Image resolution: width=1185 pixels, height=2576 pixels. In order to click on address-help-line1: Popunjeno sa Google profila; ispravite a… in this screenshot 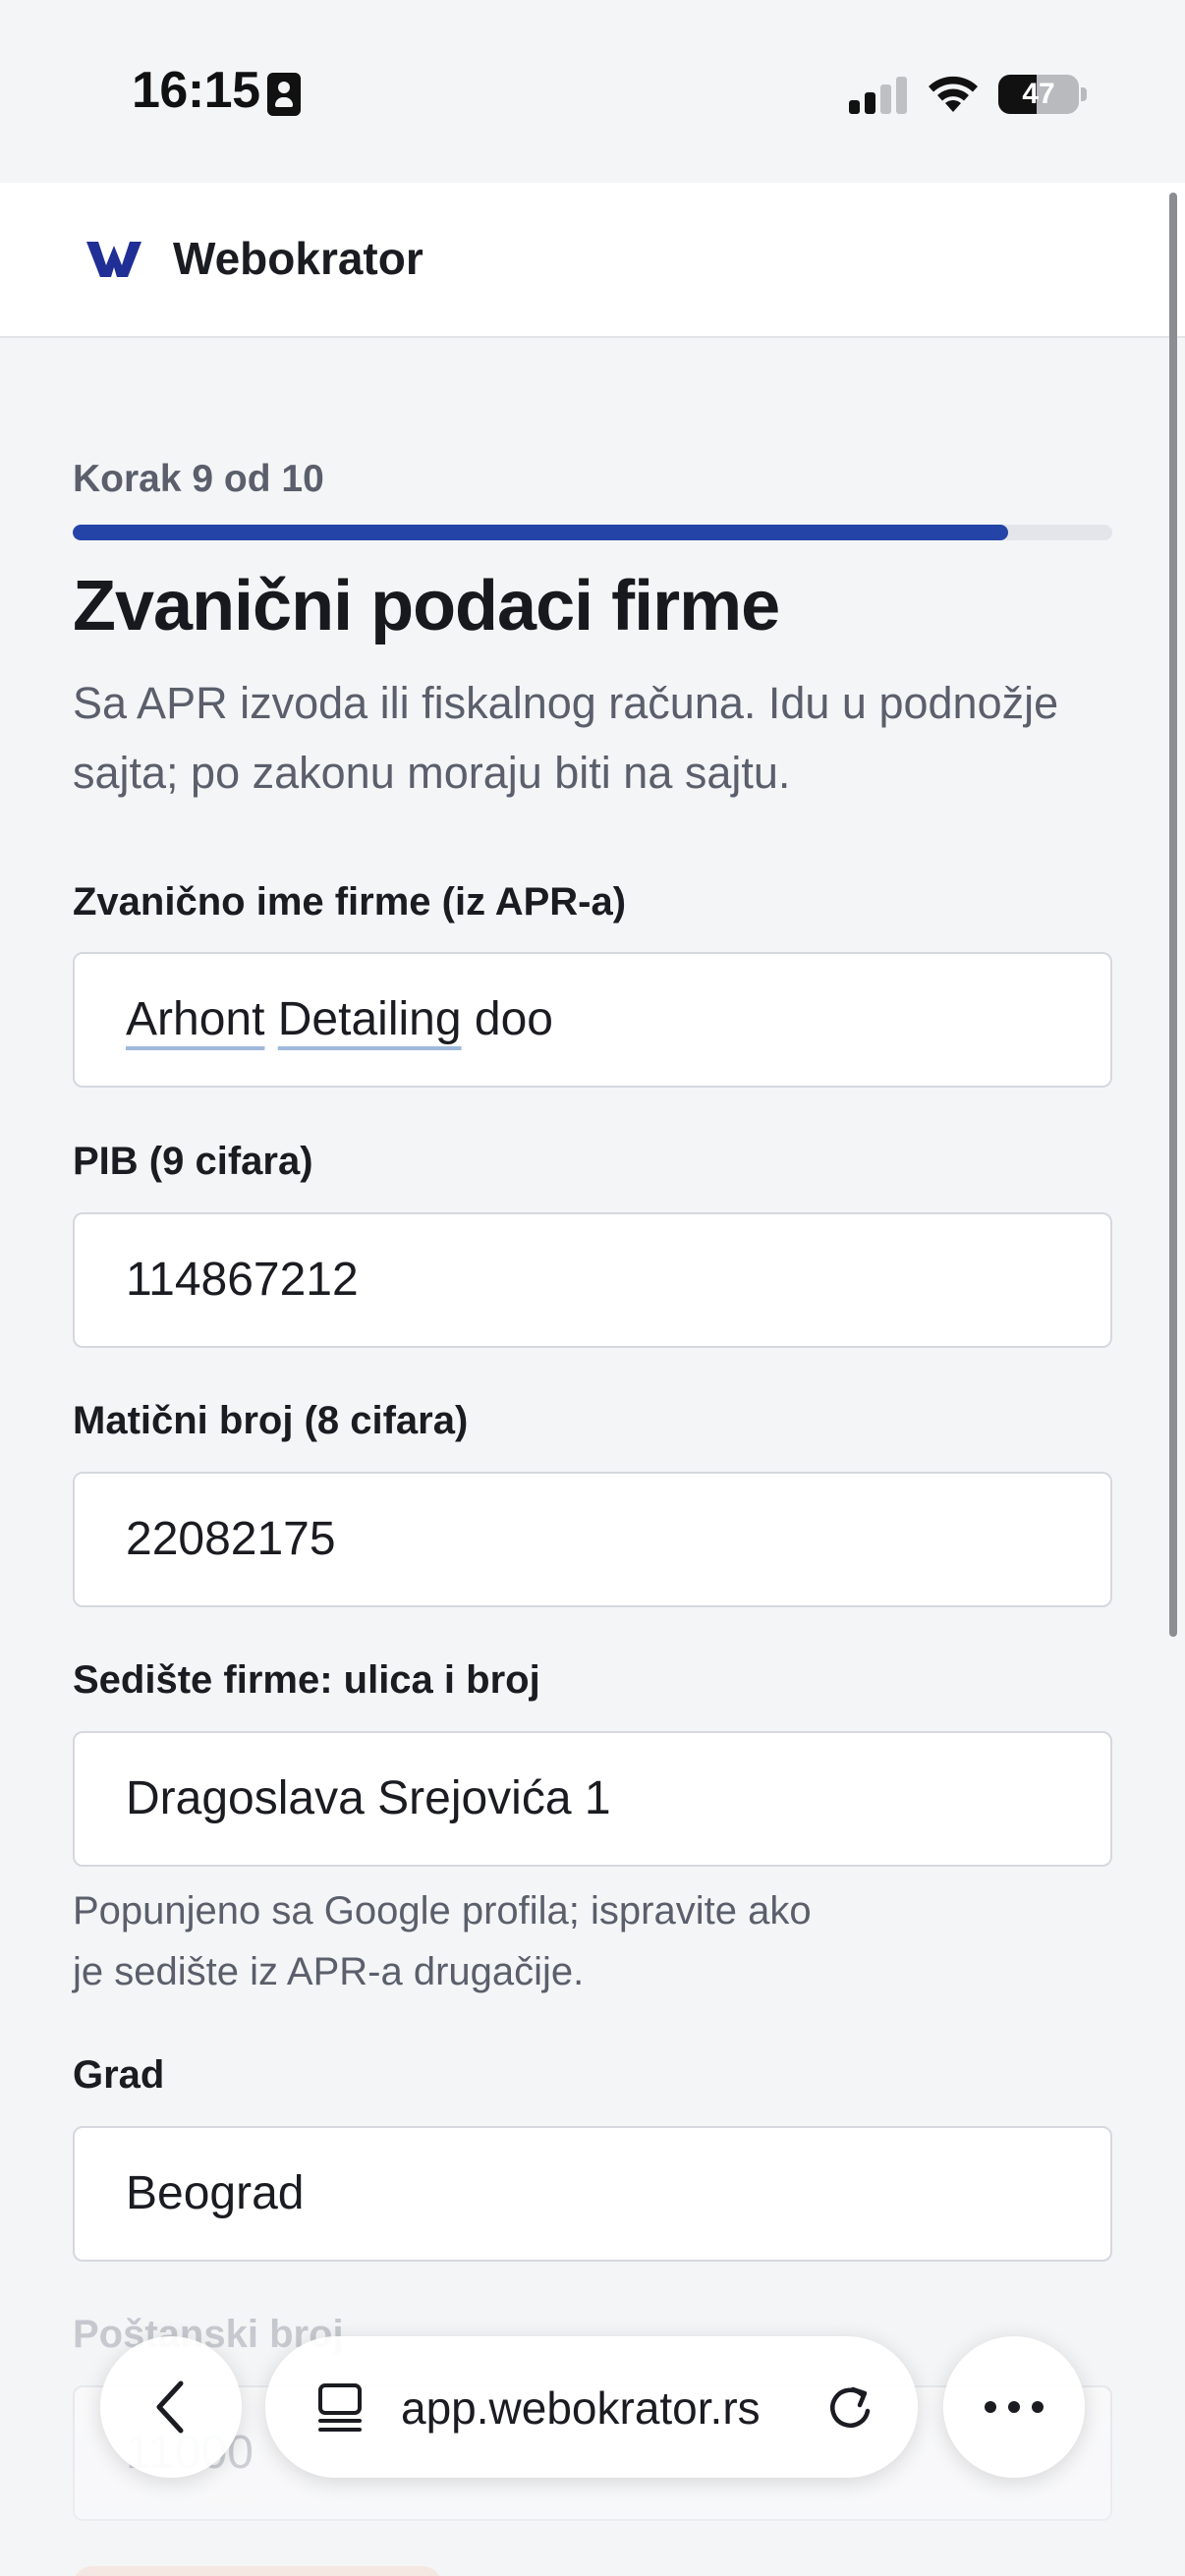, I will do `click(443, 1910)`.